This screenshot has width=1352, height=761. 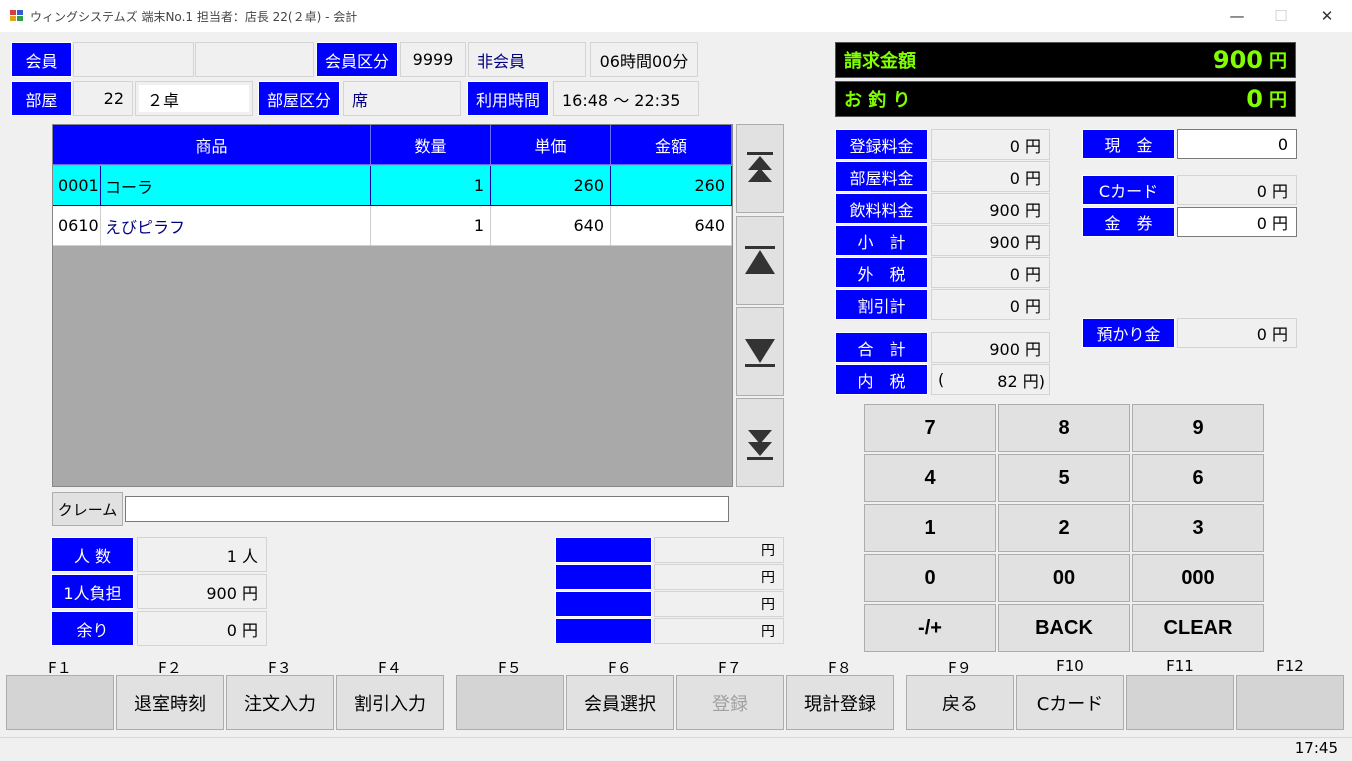 I want to click on fkey-label: F10, so click(x=1070, y=666).